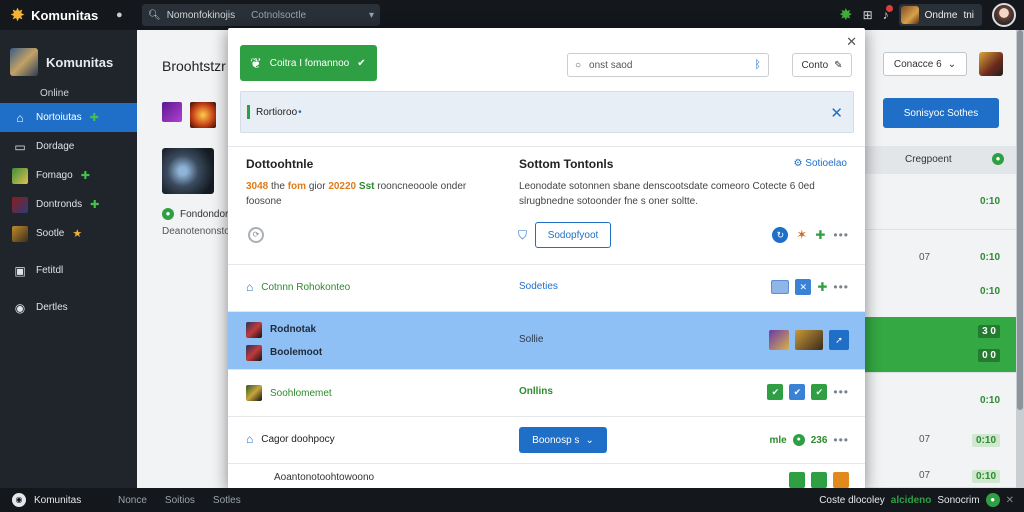  I want to click on chevron-down-icon: ▾, so click(371, 15).